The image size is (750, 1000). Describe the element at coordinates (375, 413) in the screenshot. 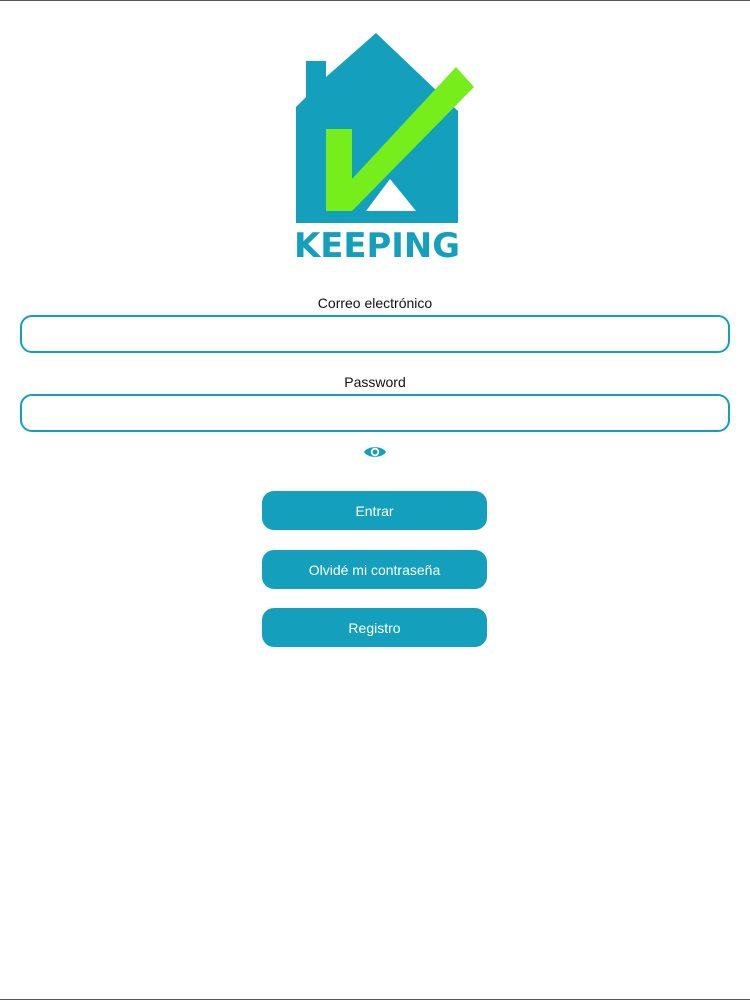

I see `password-field` at that location.